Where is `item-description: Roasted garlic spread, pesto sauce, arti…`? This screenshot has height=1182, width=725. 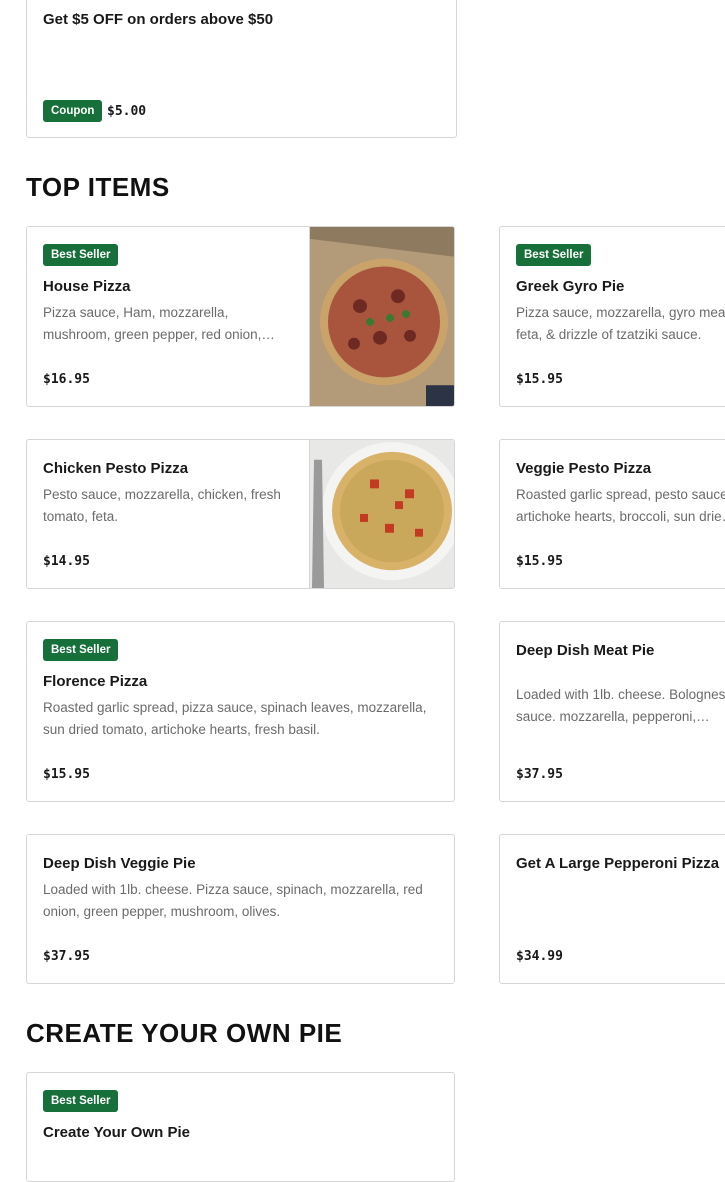
item-description: Roasted garlic spread, pesto sauce, arti… is located at coordinates (620, 505).